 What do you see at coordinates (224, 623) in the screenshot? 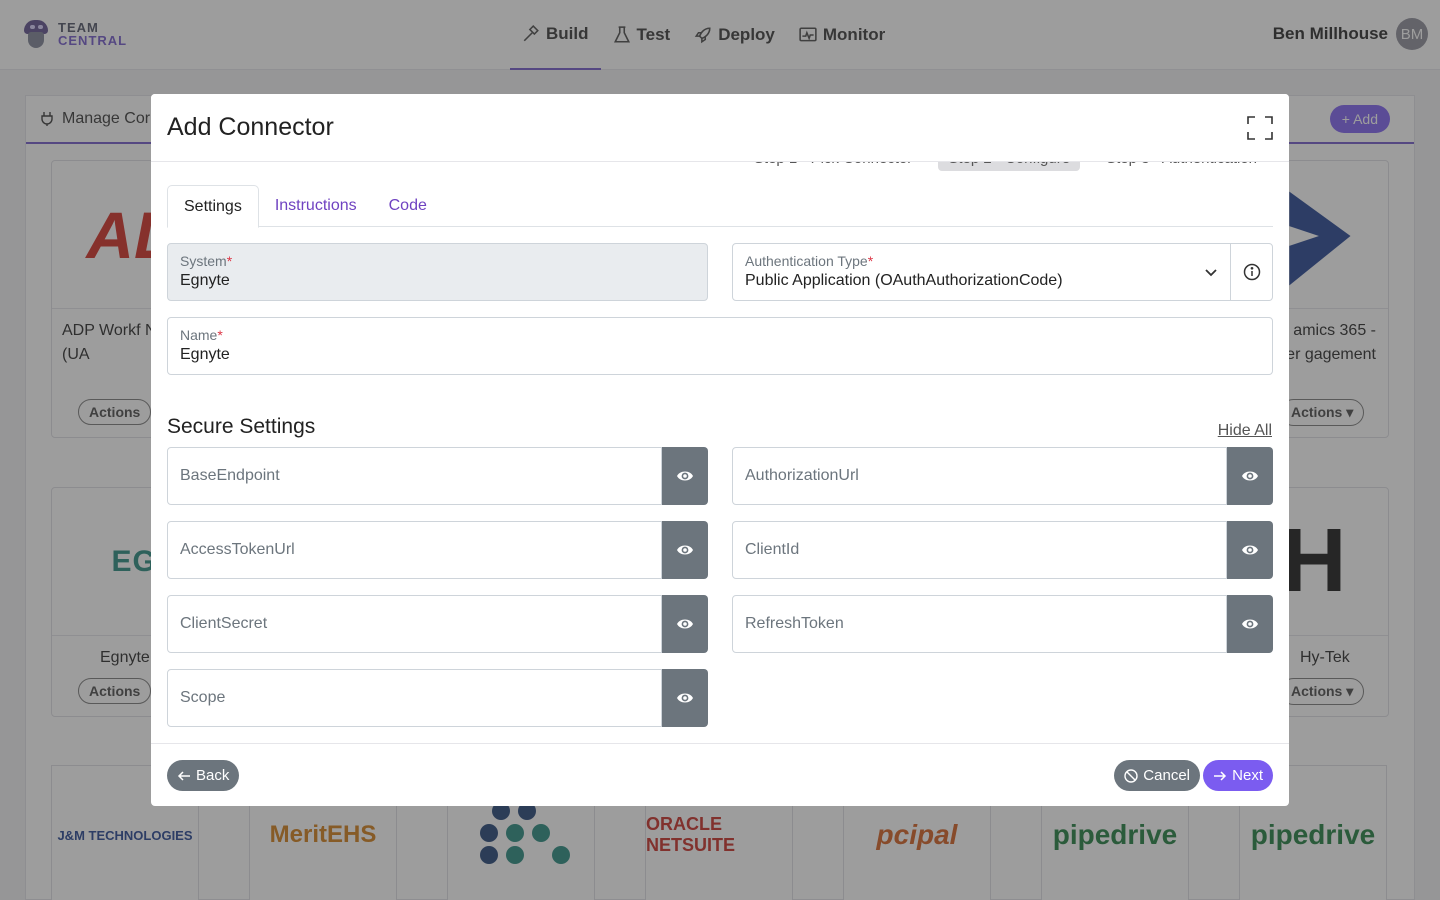
I see `clientsecret-placeholder: ClientSecret` at bounding box center [224, 623].